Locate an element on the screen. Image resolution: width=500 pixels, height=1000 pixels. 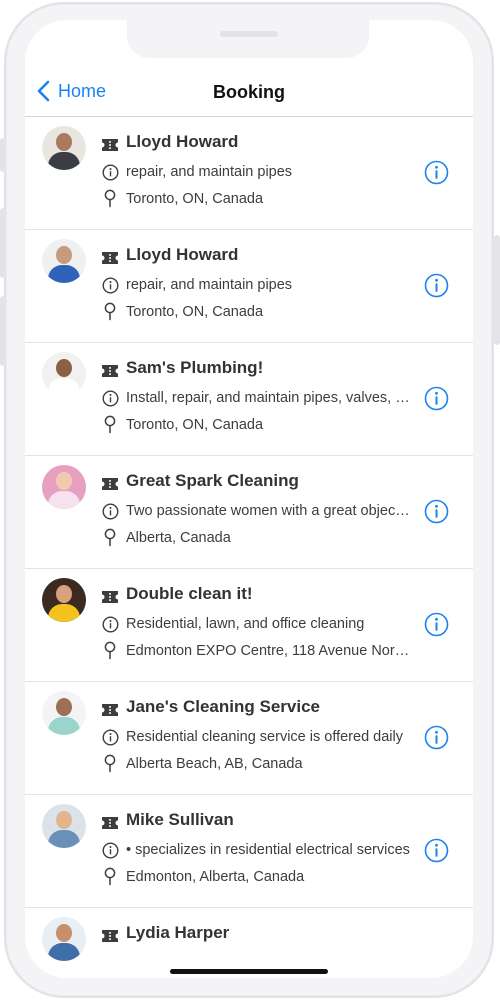
phone-power-button is located at coordinates (497, 290).